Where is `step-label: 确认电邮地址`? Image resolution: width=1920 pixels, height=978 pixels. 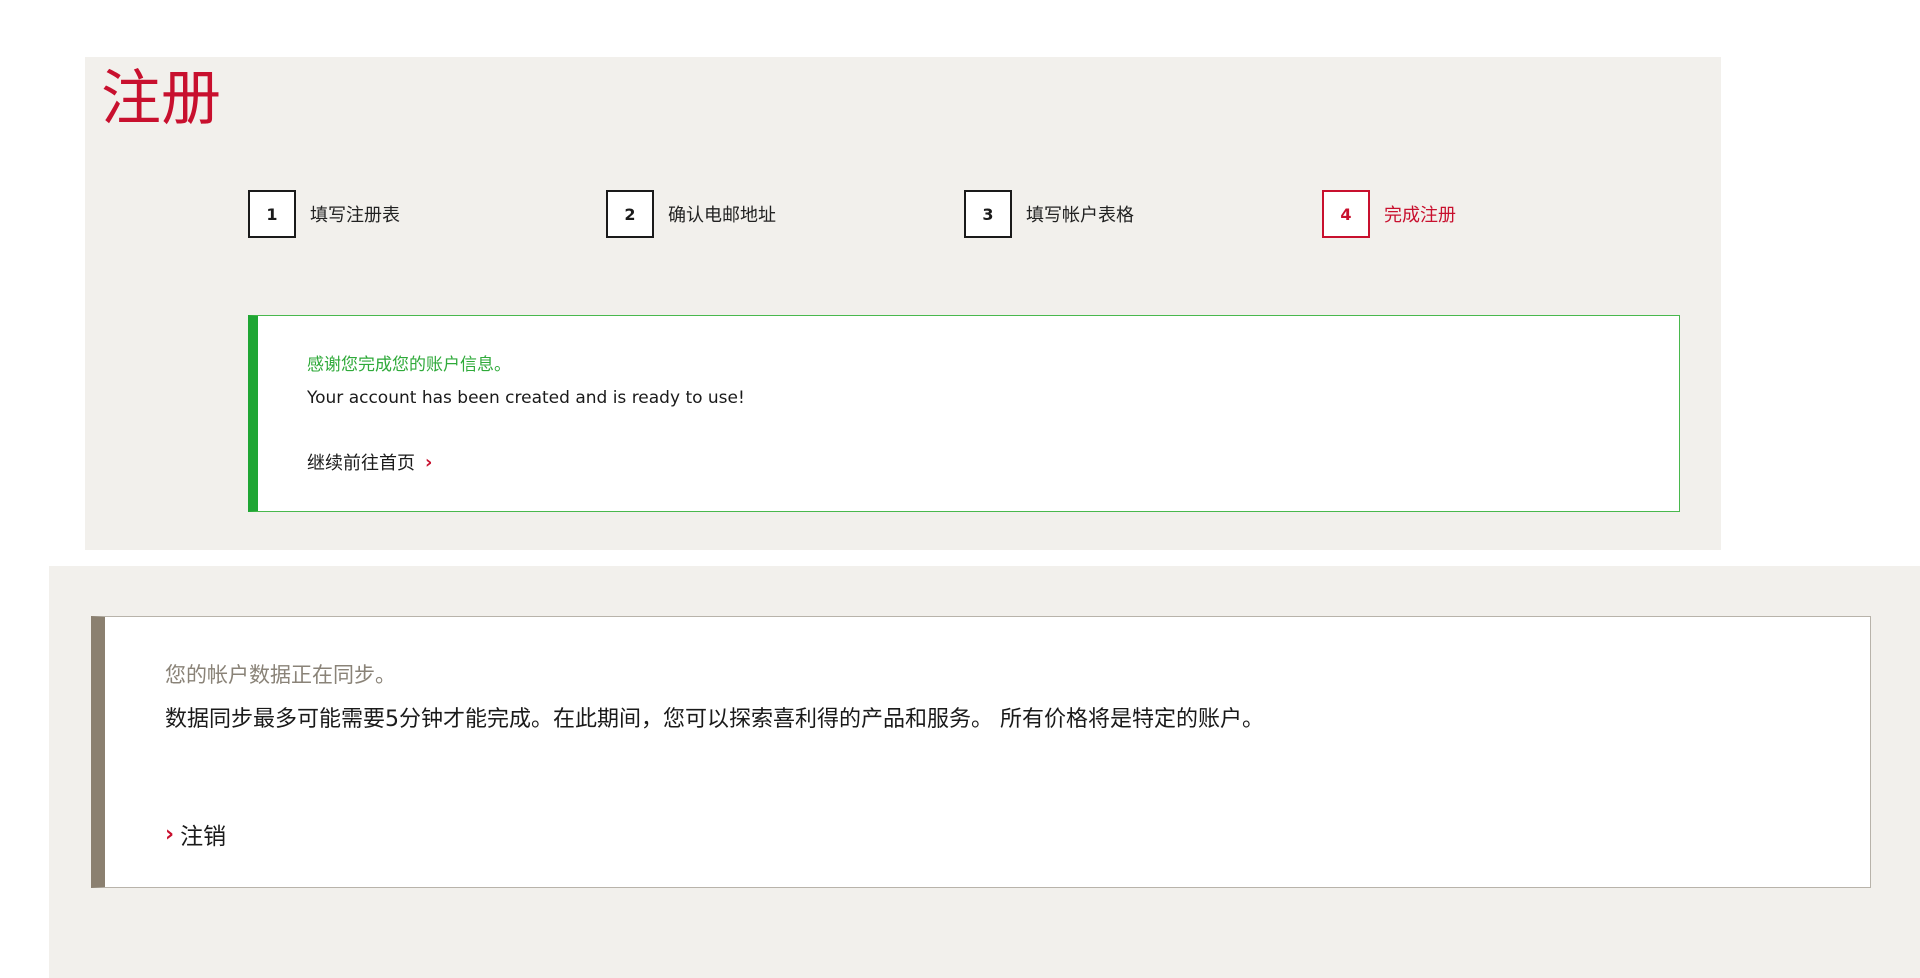
step-label: 确认电邮地址 is located at coordinates (722, 215).